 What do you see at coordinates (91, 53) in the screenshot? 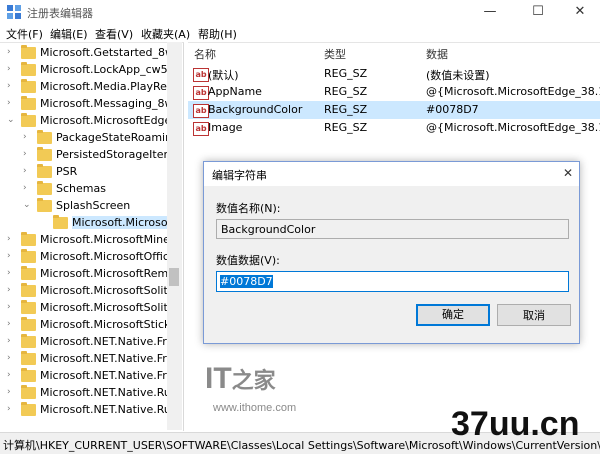
I see `tree-item: › Microsoft.Getstarted_8w` at bounding box center [91, 53].